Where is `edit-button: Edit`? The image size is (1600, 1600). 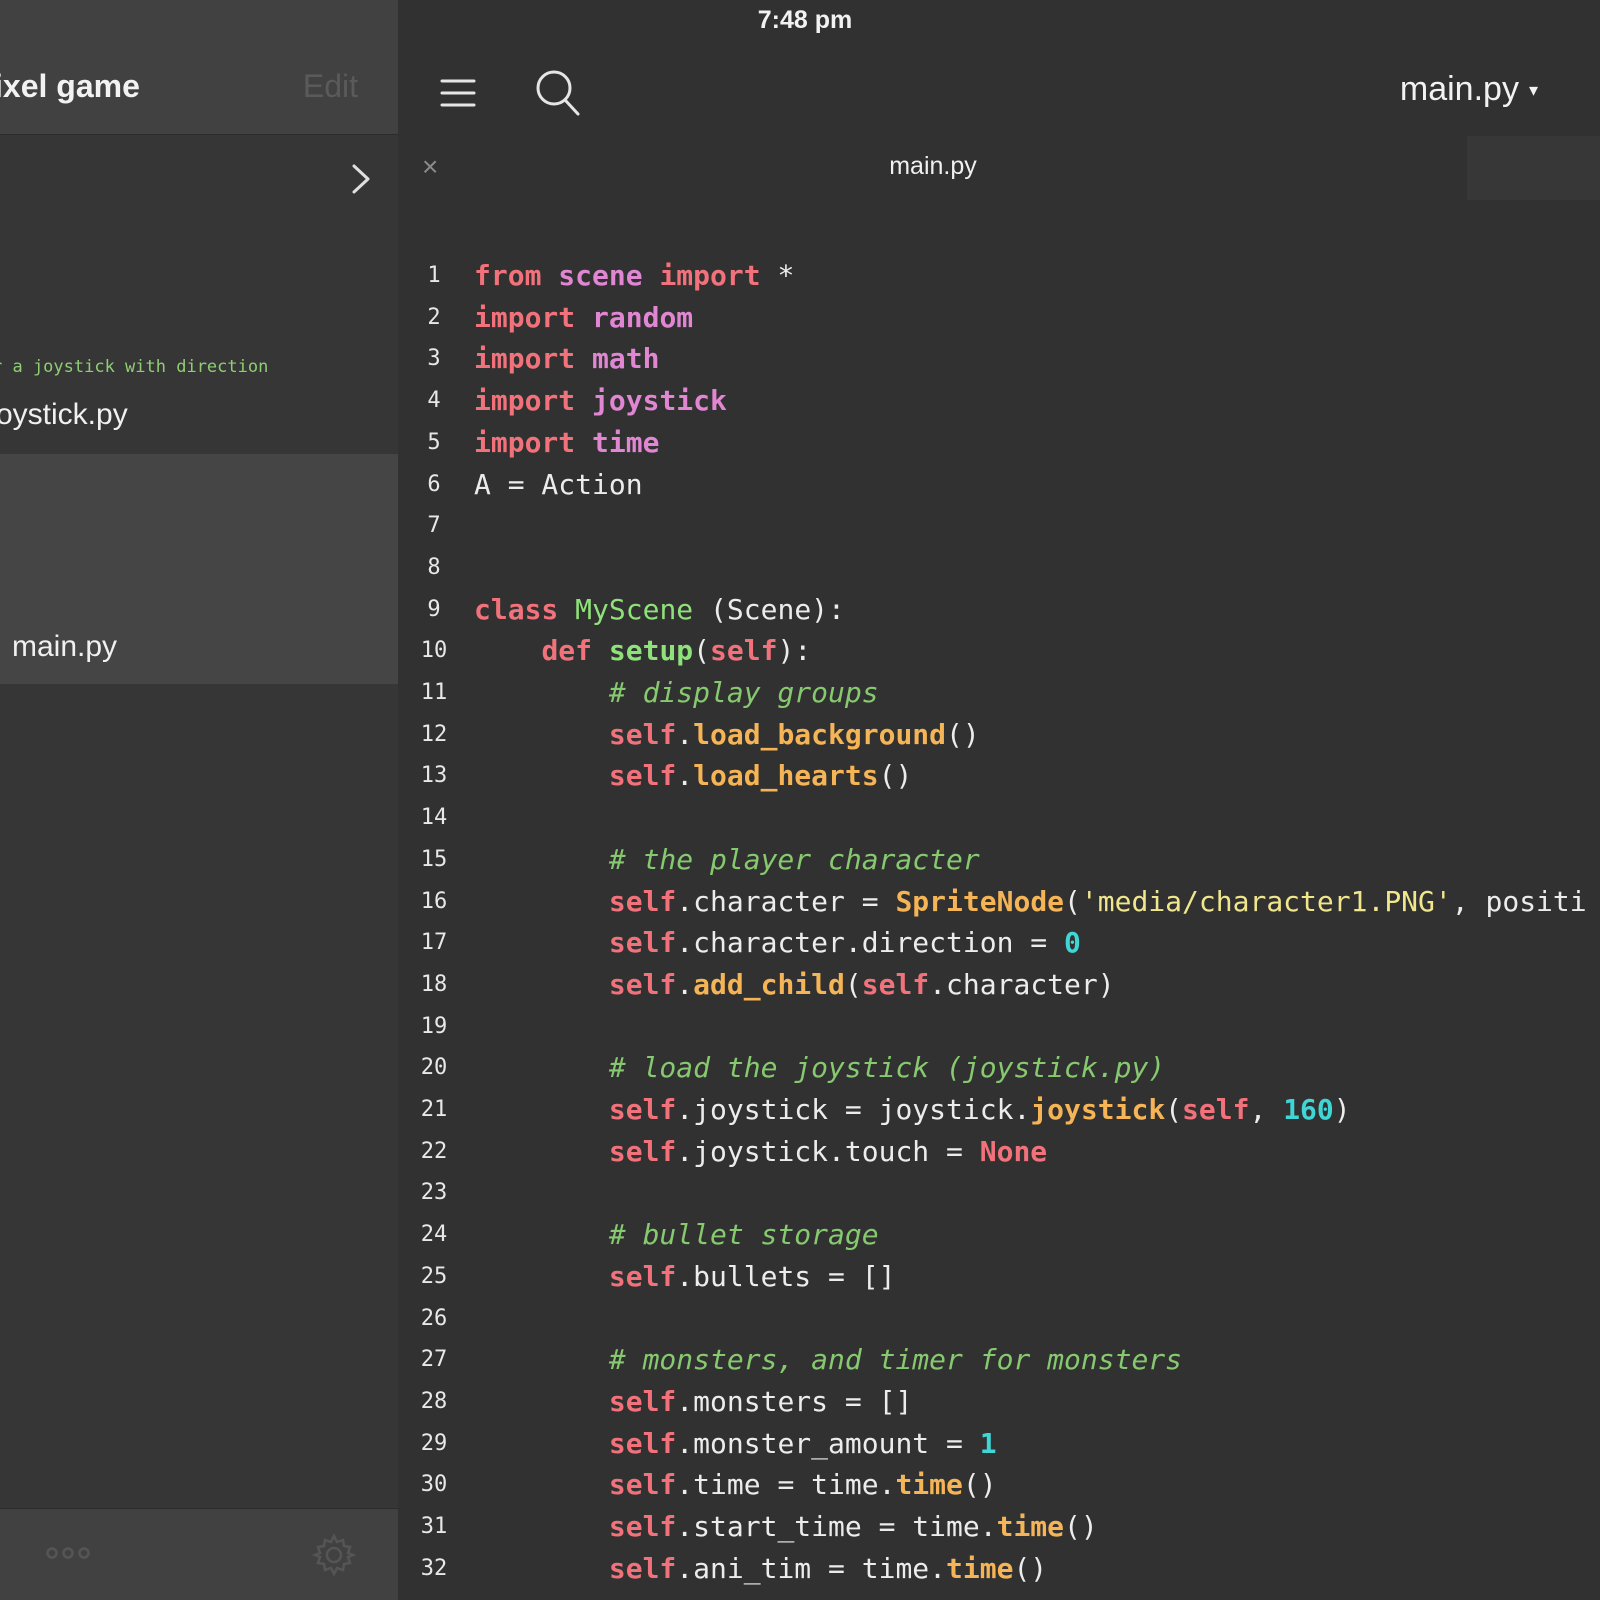
edit-button: Edit is located at coordinates (330, 86).